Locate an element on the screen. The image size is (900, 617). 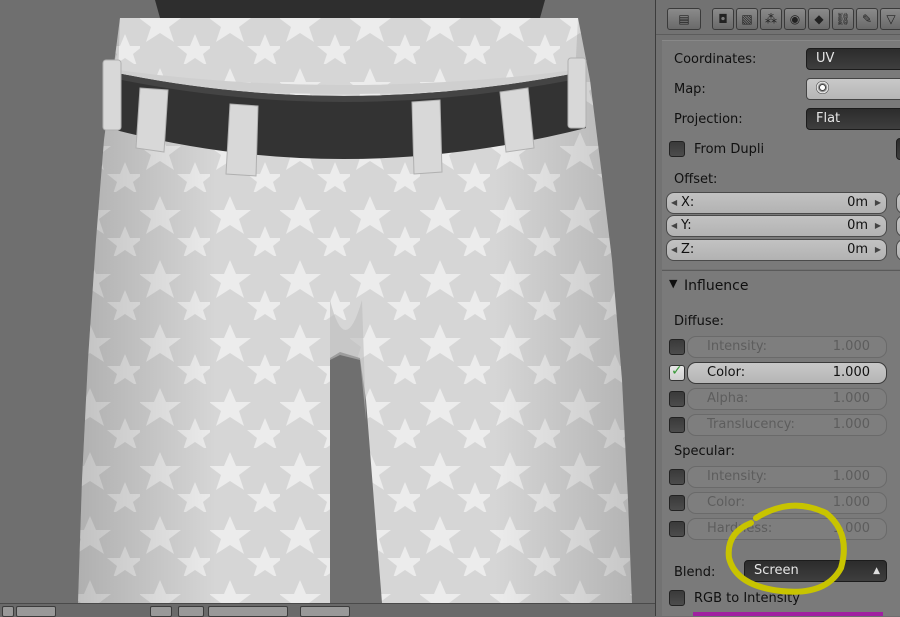
specular-hardness-checkbox is located at coordinates (677, 529).